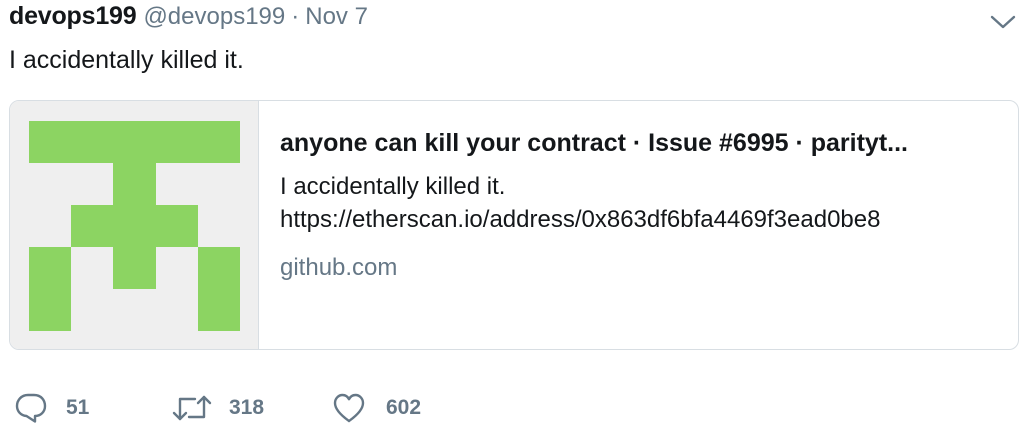 Image resolution: width=1032 pixels, height=434 pixels. I want to click on like-button: 602, so click(376, 408).